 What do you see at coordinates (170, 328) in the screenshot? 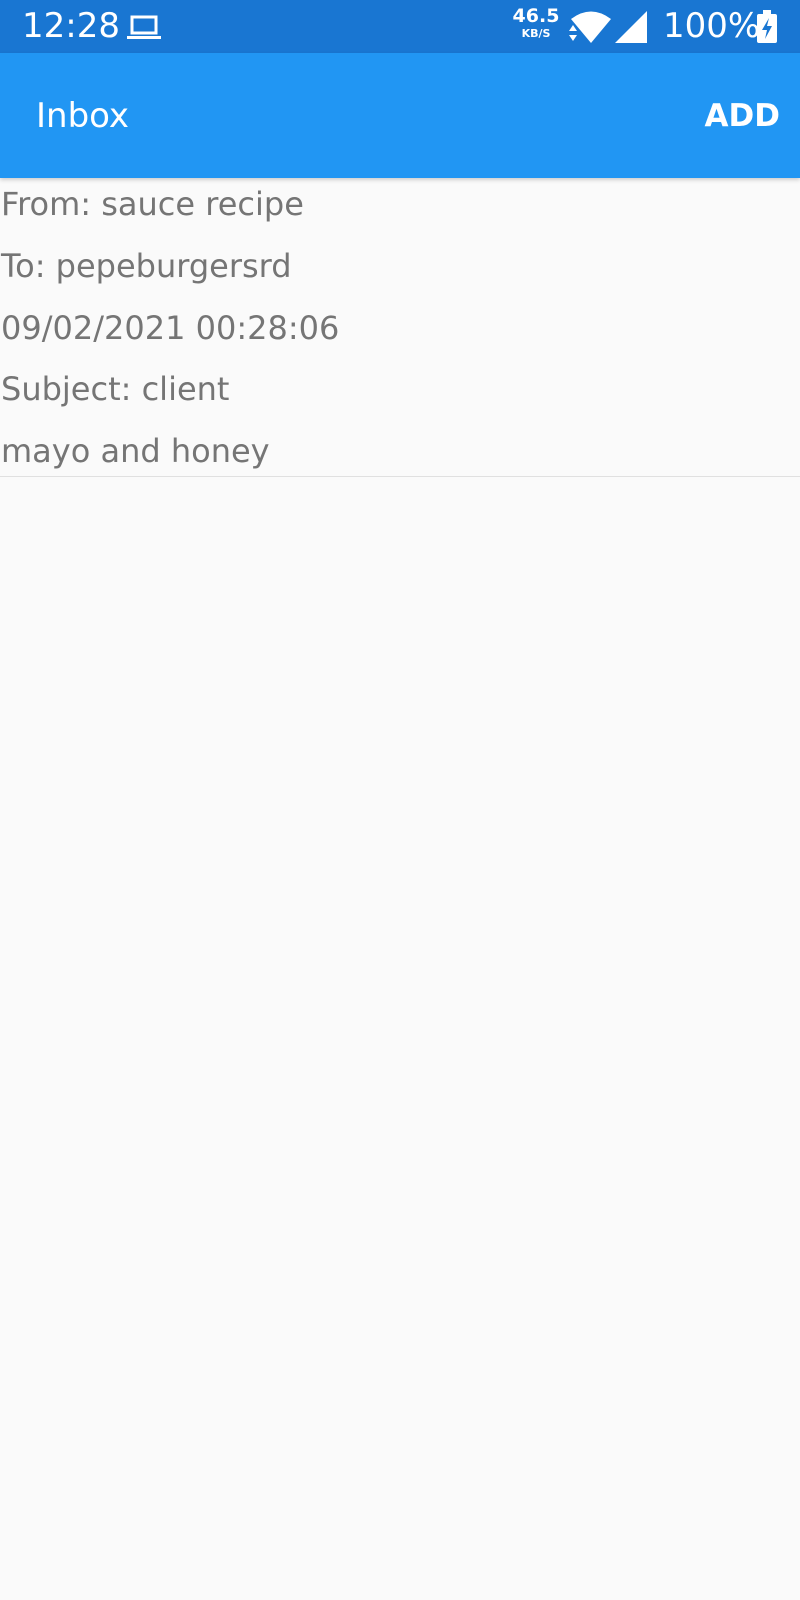
I see `message-date: 09/02/2021 00:28:06` at bounding box center [170, 328].